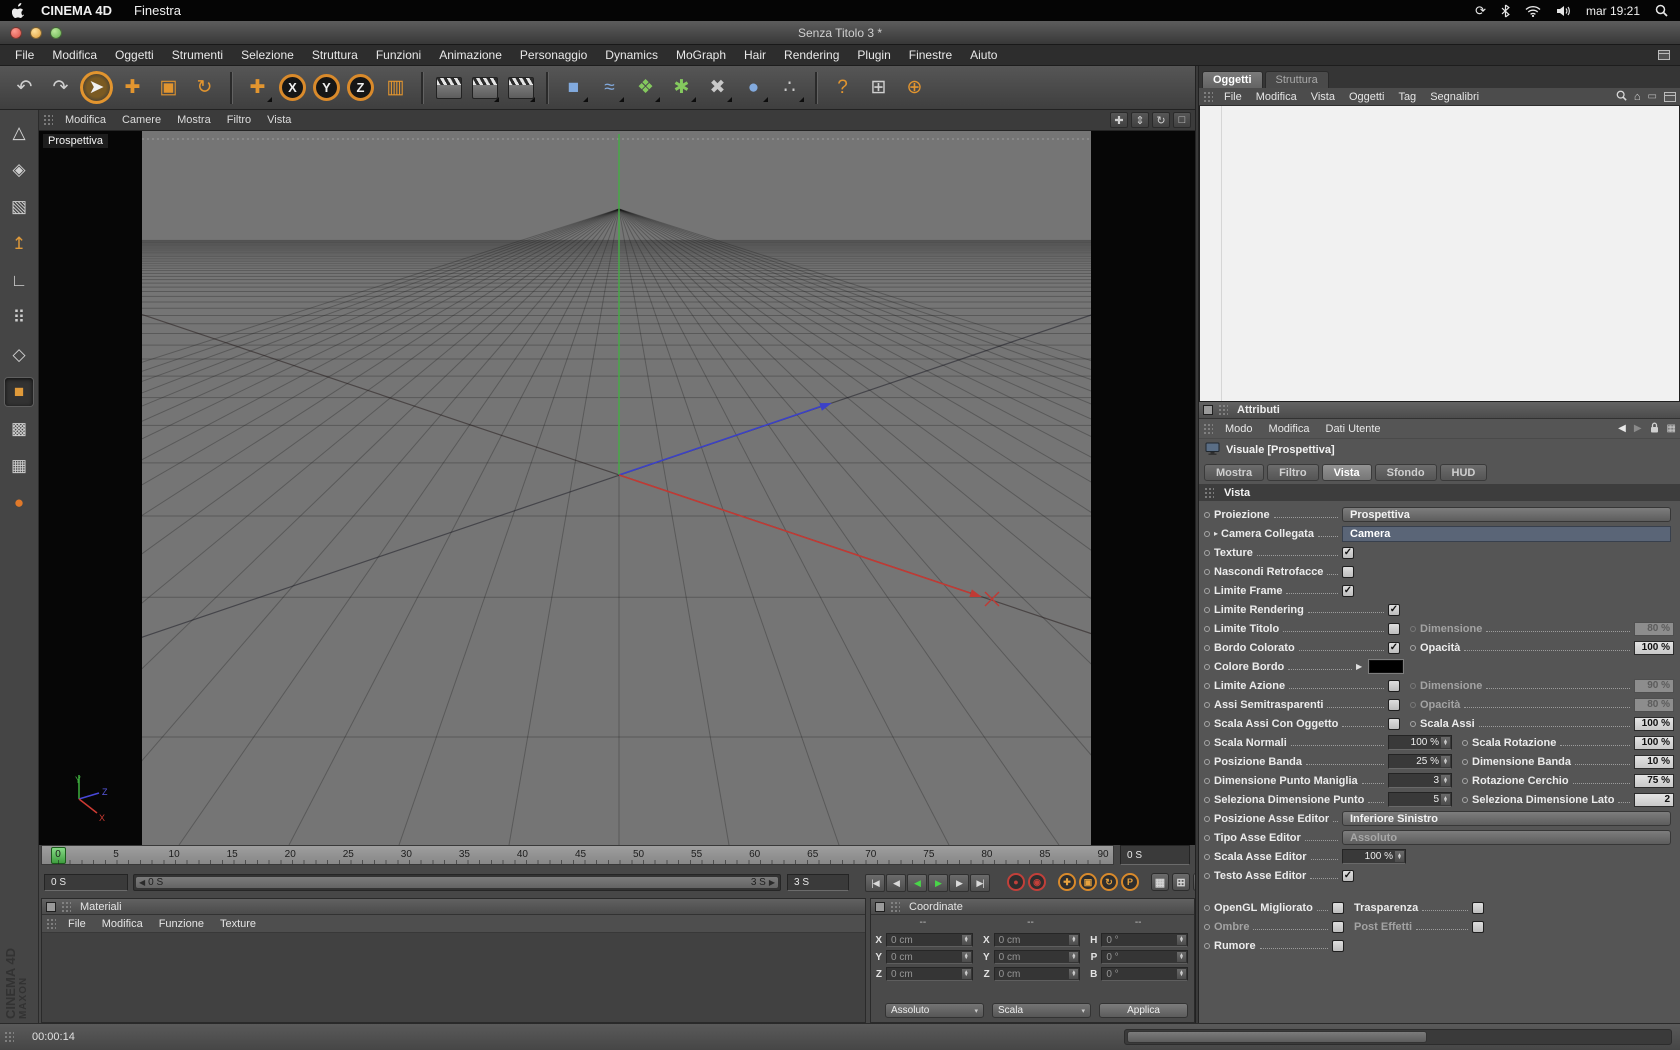 This screenshot has width=1680, height=1050. Describe the element at coordinates (1276, 97) in the screenshot. I see `object-manager-menu-modifica: Modifica` at that location.